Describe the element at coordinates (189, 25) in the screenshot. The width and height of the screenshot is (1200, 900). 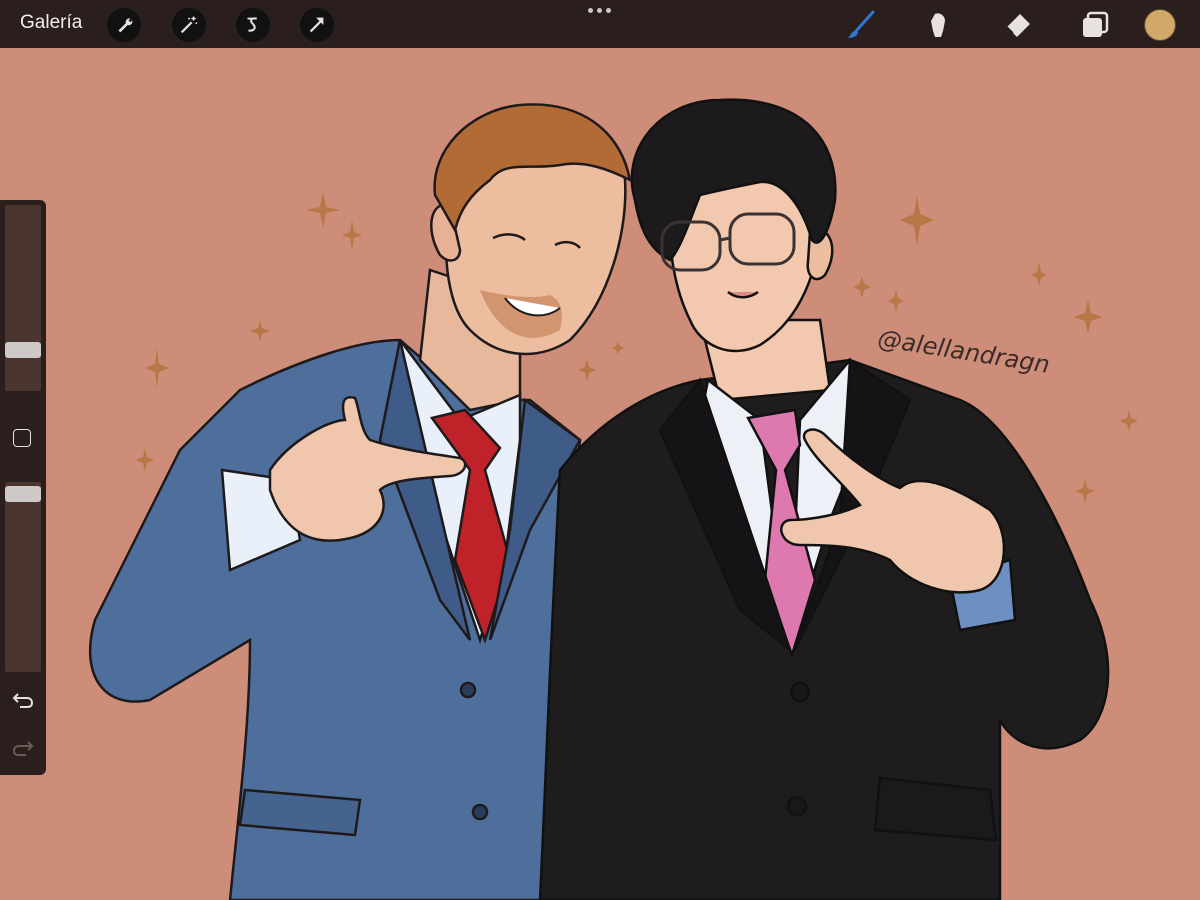
I see `magic-wand-icon` at that location.